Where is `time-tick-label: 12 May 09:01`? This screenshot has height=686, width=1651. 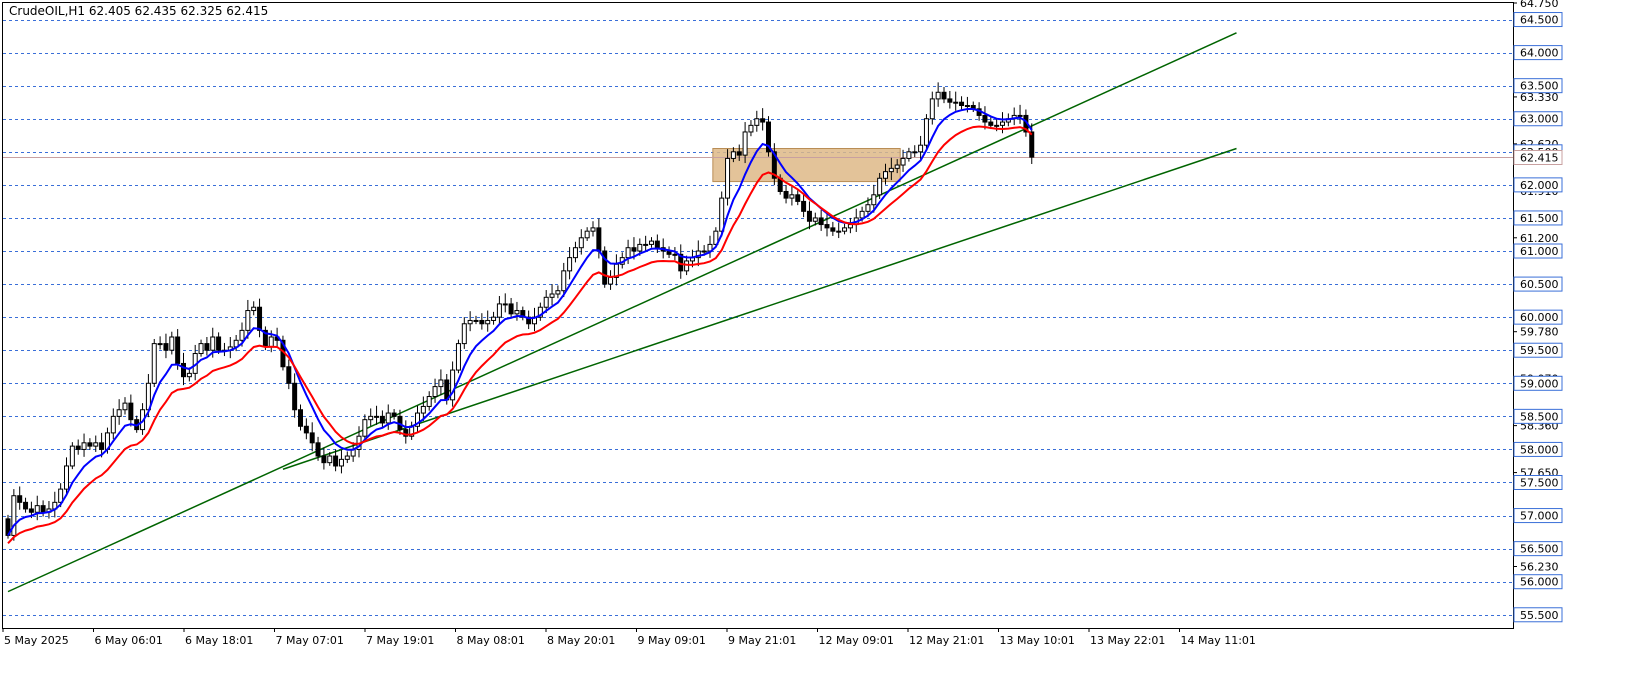
time-tick-label: 12 May 09:01 is located at coordinates (856, 640).